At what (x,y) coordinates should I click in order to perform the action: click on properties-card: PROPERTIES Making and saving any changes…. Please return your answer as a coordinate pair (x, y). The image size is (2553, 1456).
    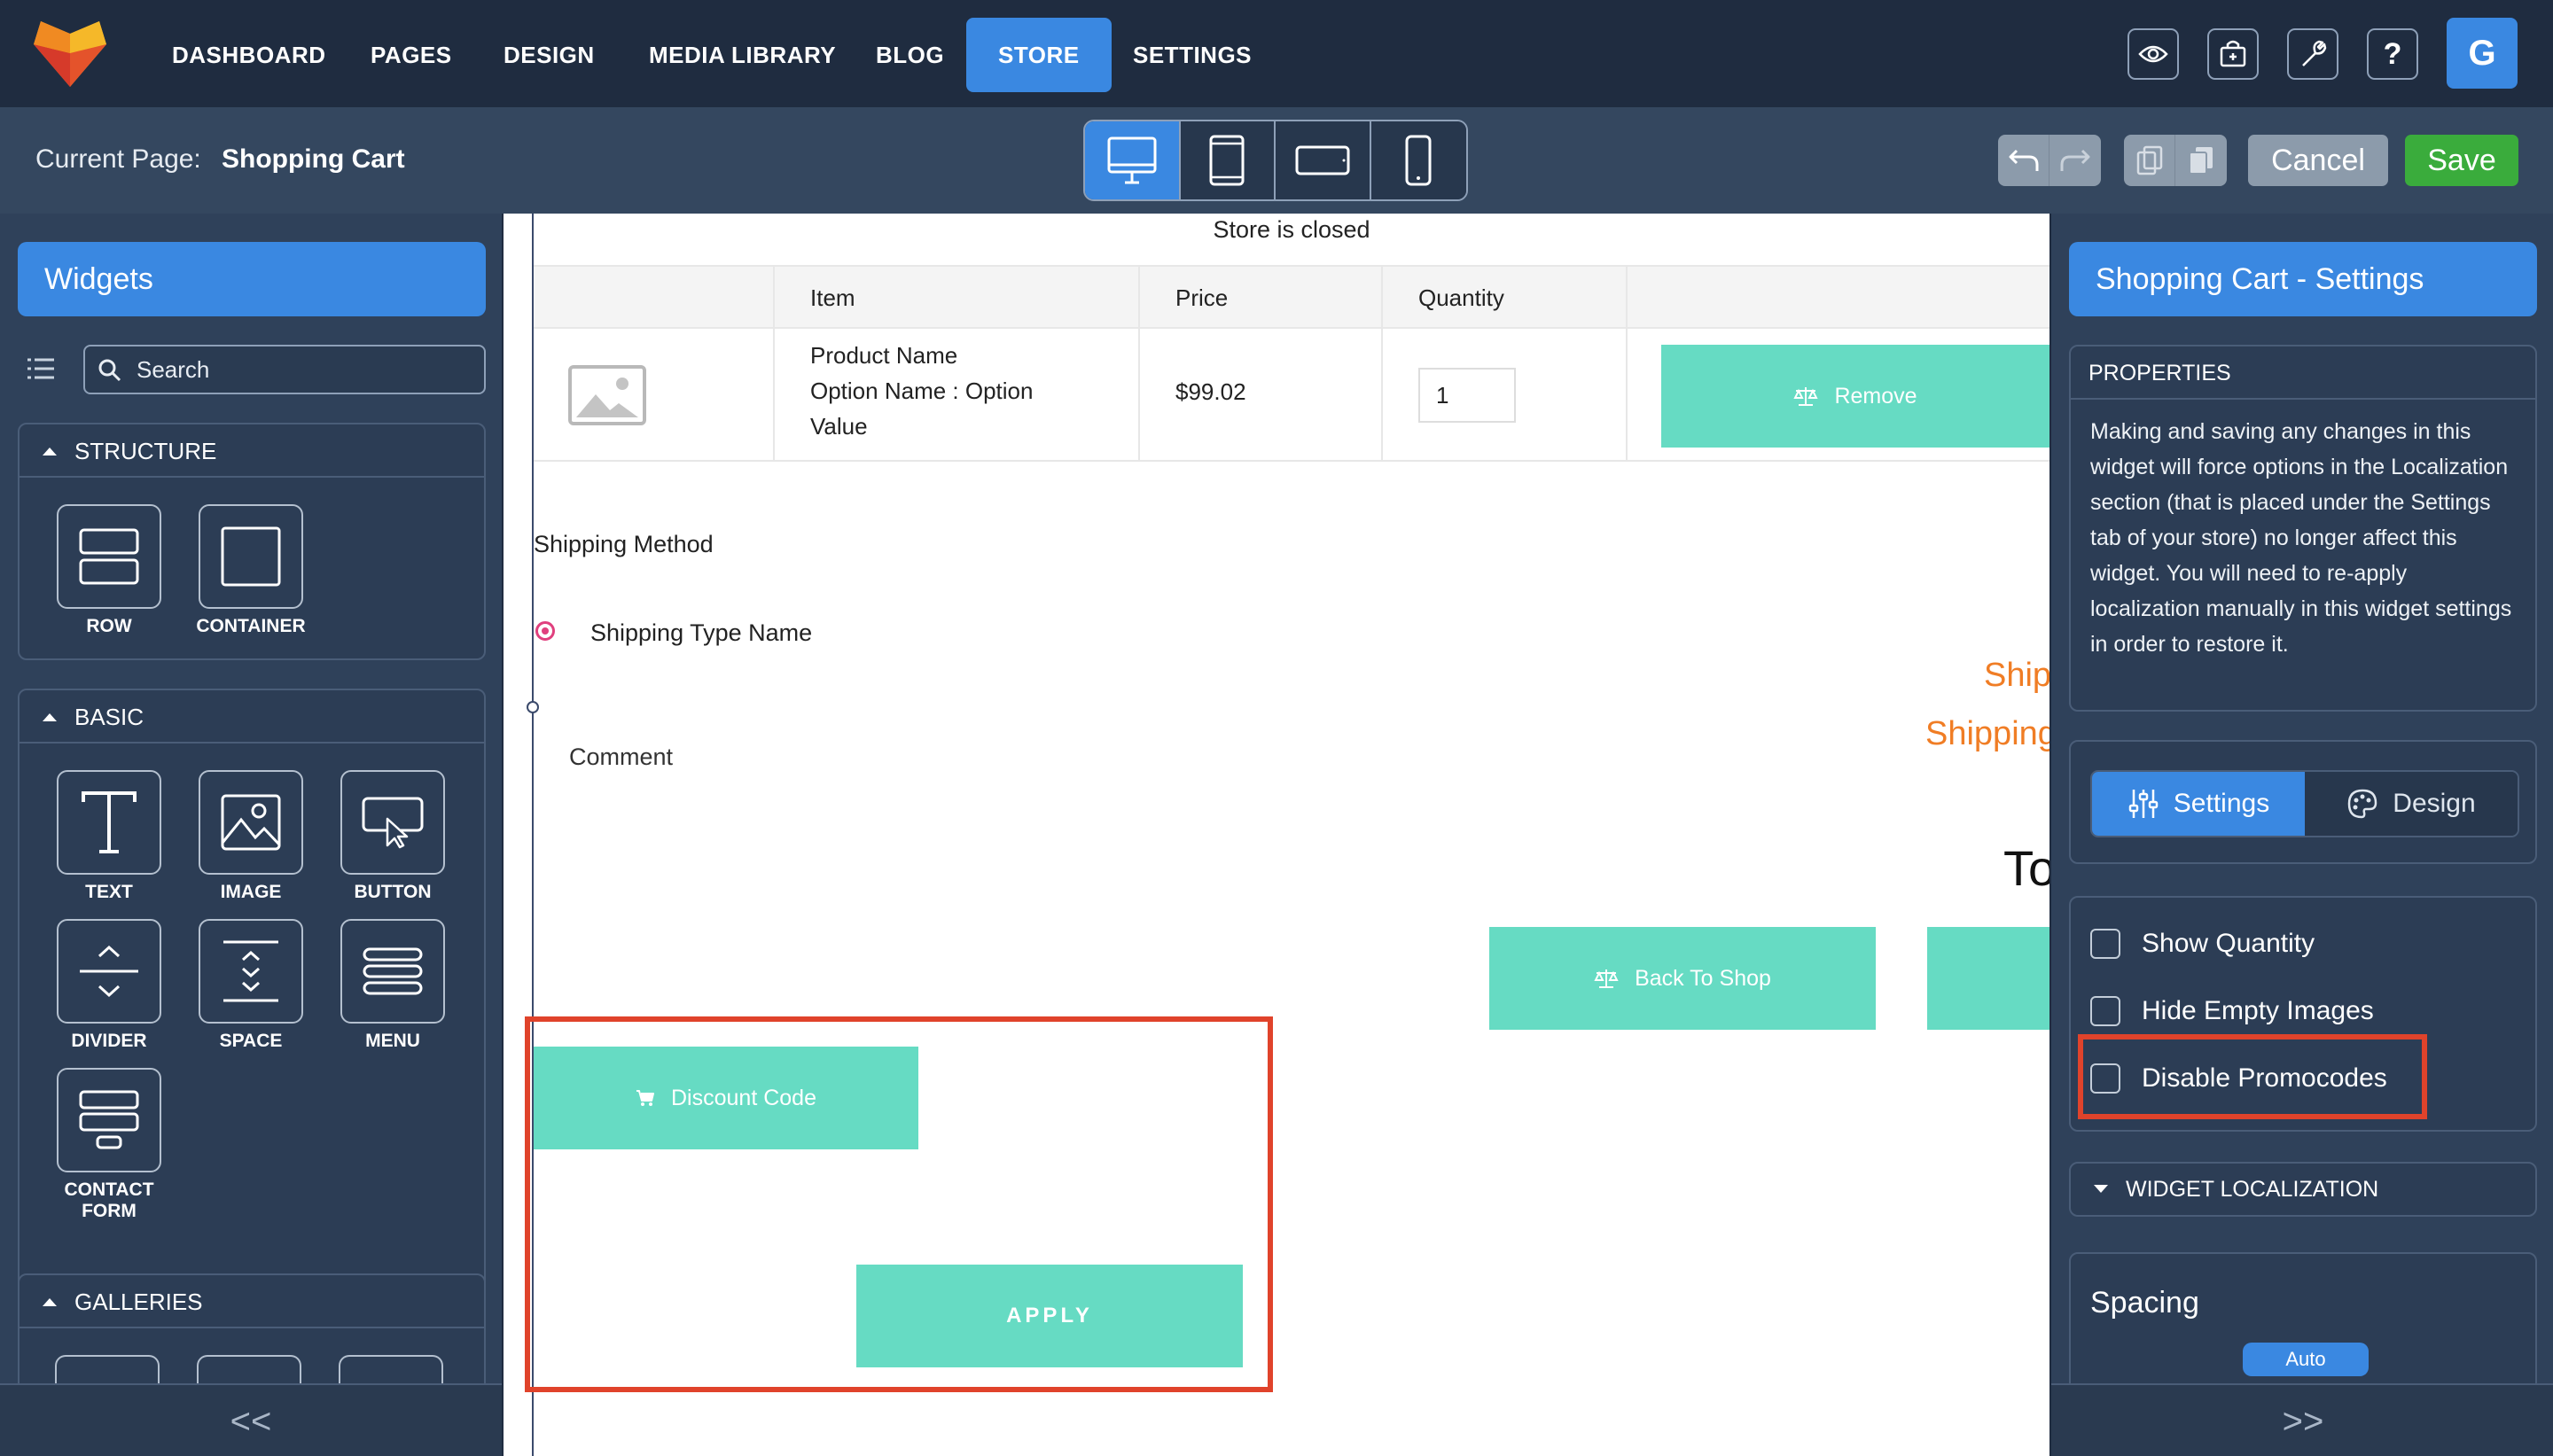
    Looking at the image, I should click on (2303, 528).